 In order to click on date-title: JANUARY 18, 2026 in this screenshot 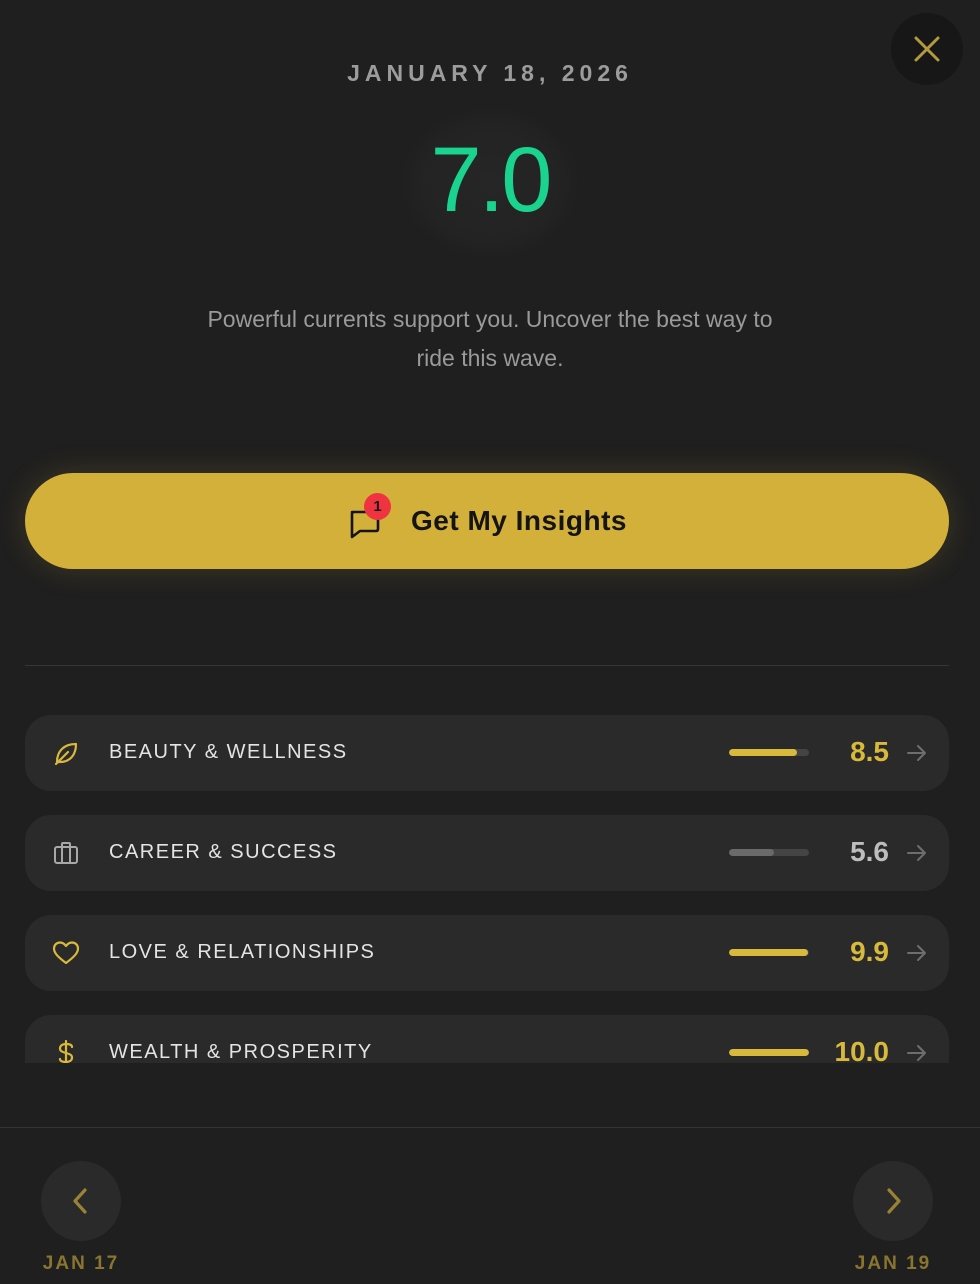, I will do `click(490, 73)`.